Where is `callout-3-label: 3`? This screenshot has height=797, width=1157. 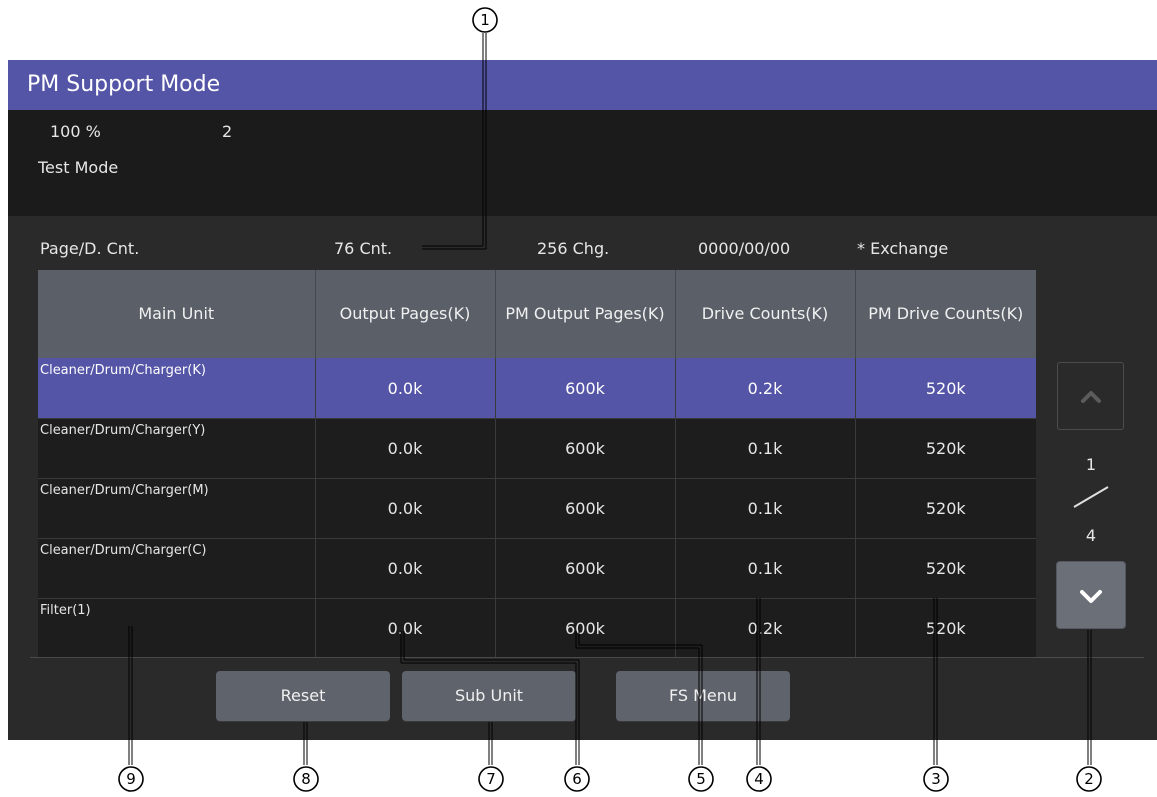
callout-3-label: 3 is located at coordinates (936, 779).